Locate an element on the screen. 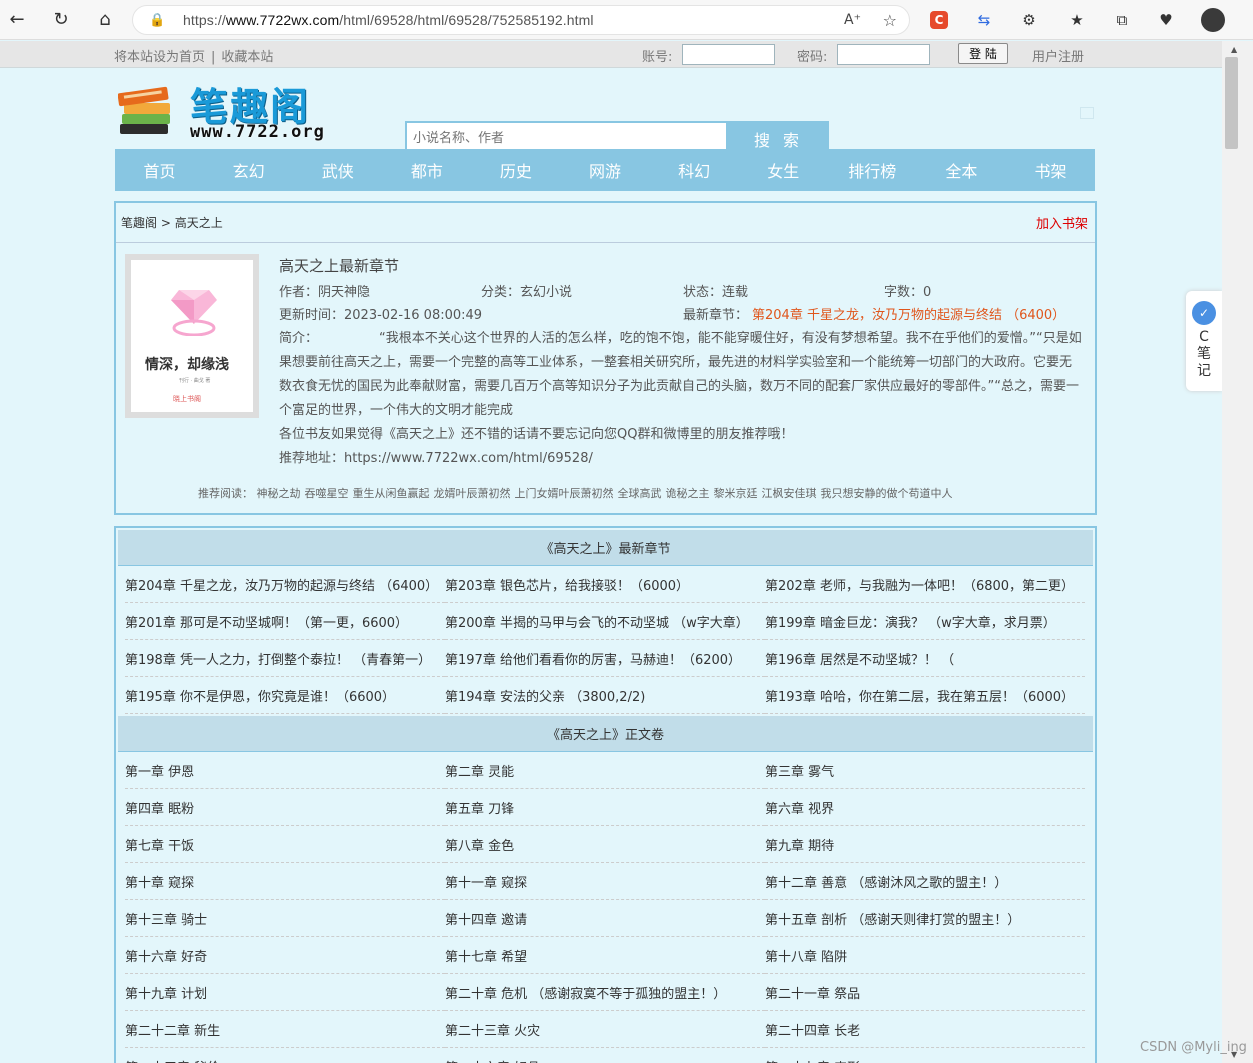 The width and height of the screenshot is (1253, 1063). chapter-link: 第十三章 骑士 is located at coordinates (285, 918).